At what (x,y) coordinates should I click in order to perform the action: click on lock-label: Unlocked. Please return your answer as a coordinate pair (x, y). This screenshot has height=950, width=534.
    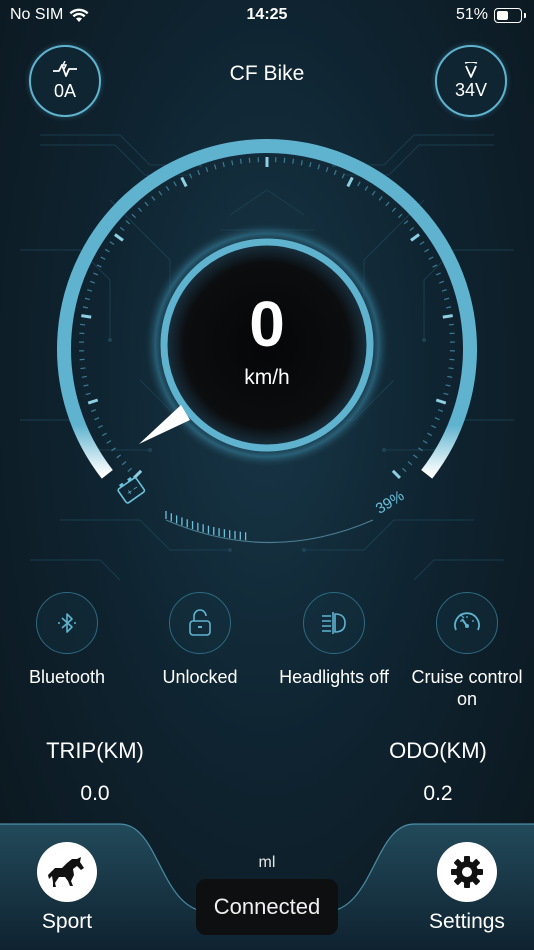
    Looking at the image, I should click on (200, 677).